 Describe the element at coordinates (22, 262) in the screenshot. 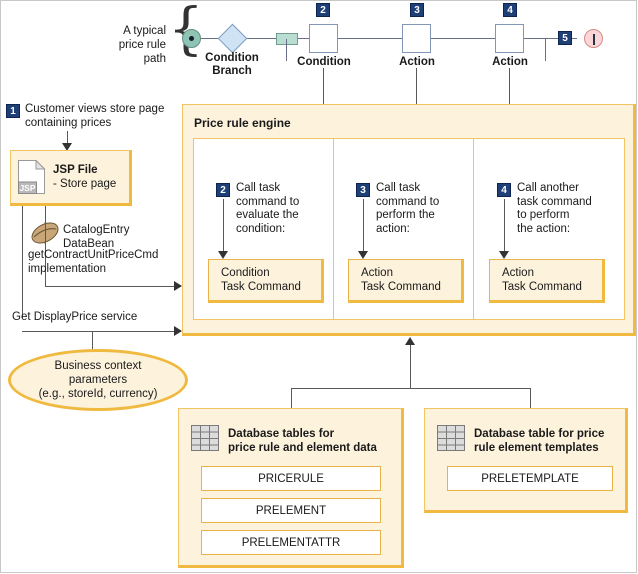

I see `jsp-left-stem` at that location.